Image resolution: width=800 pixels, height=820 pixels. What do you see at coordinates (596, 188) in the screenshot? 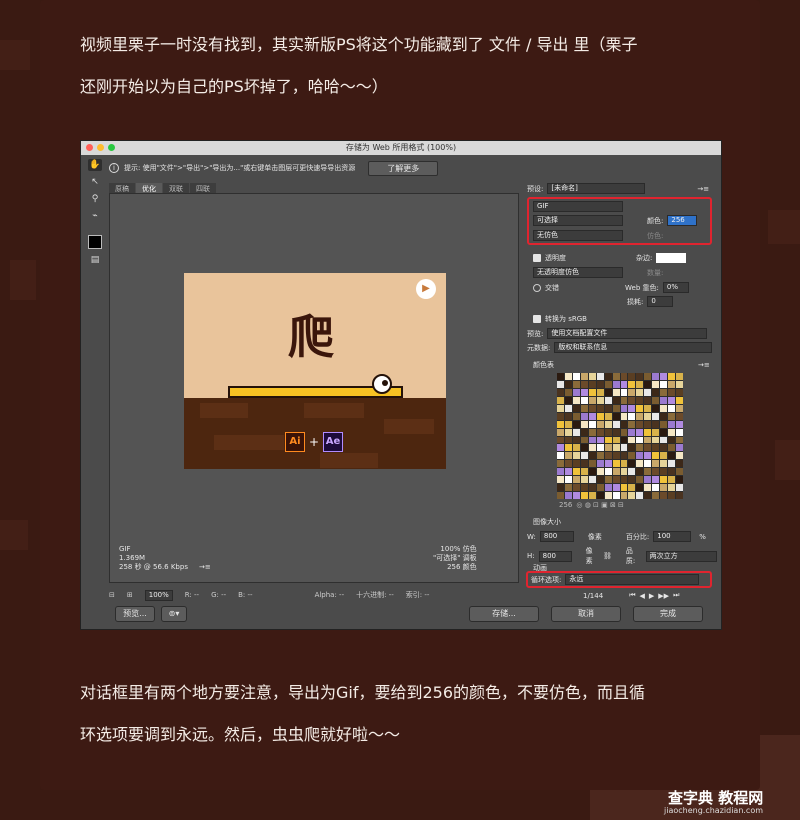
I see `preset-select: [未命名]` at bounding box center [596, 188].